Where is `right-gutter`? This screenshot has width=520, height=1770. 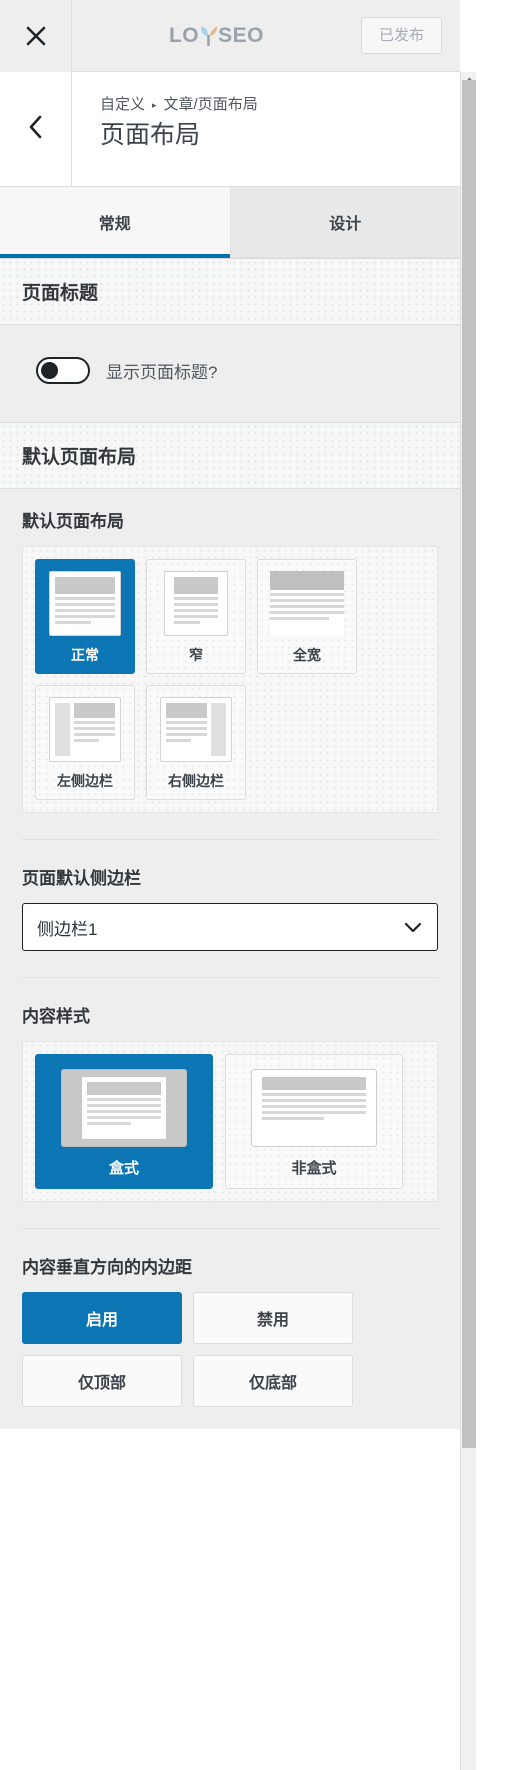
right-gutter is located at coordinates (498, 885).